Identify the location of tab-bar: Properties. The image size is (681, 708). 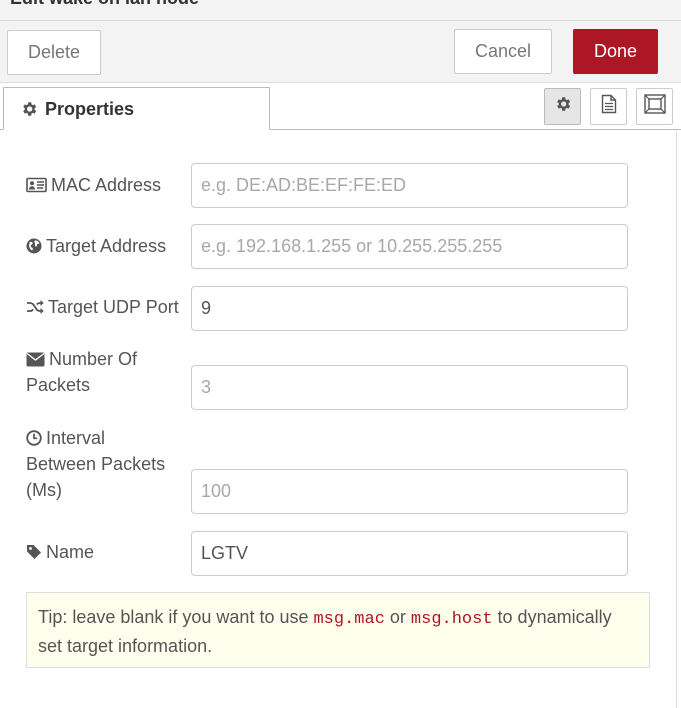
(340, 106).